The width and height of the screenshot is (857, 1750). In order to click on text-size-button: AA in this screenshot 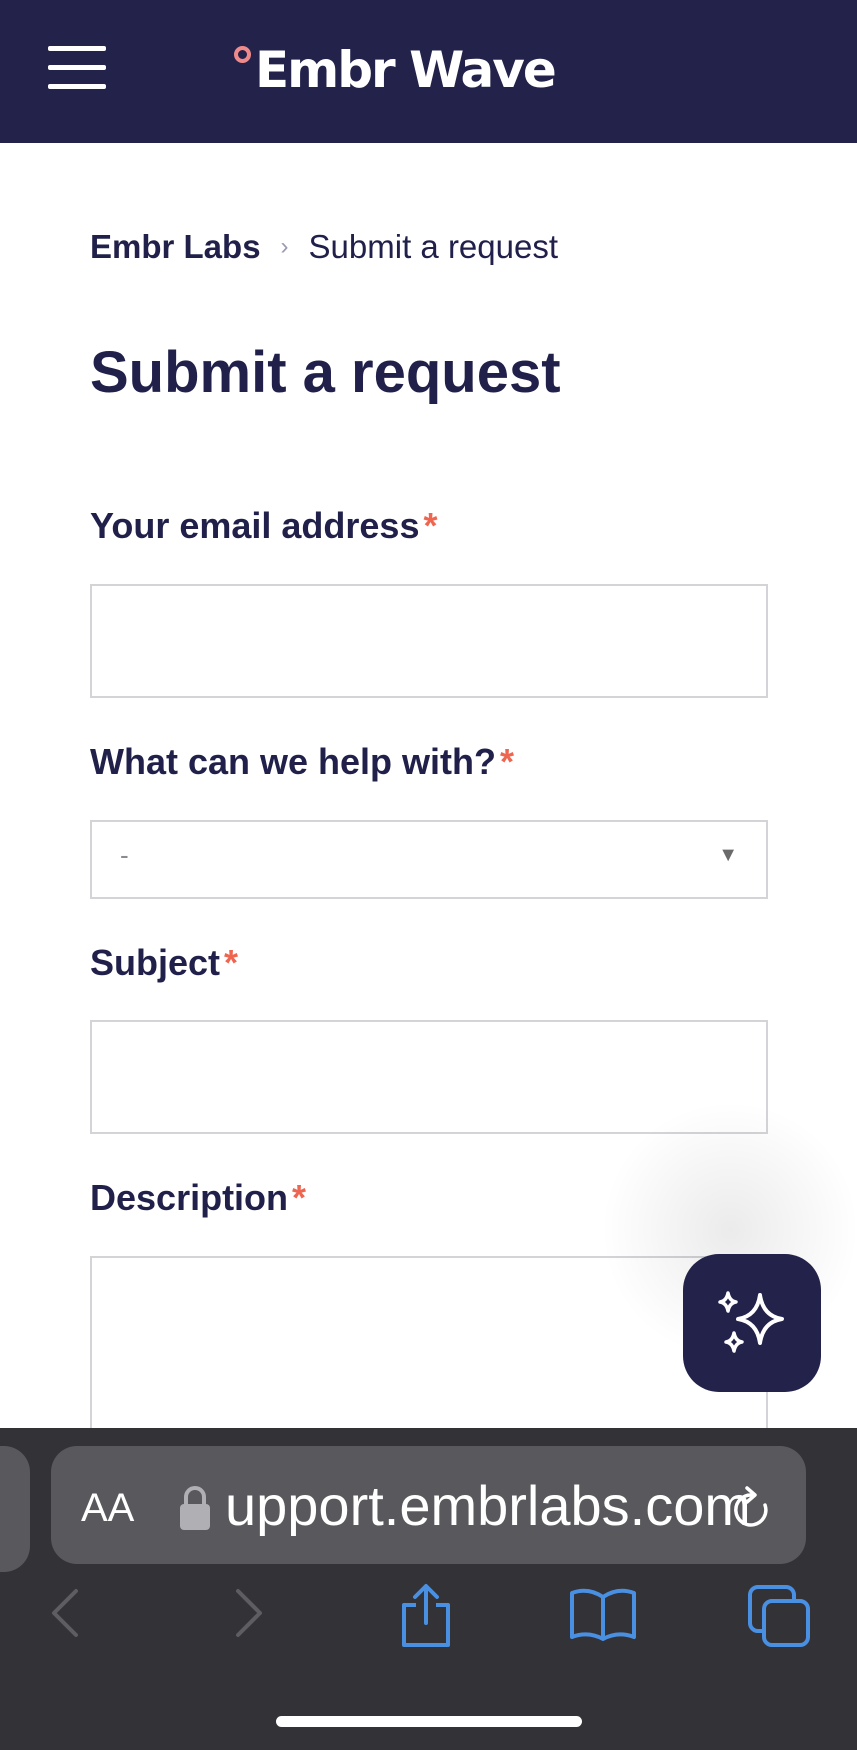, I will do `click(107, 1508)`.